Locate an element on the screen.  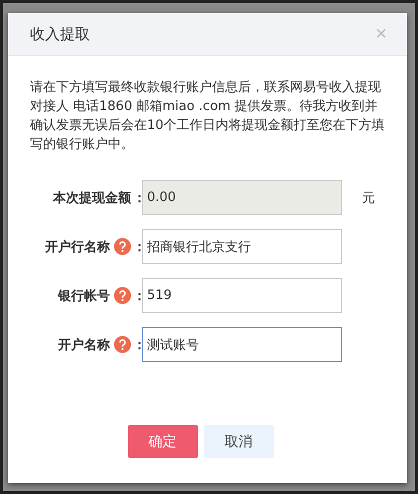
notice-text: 请在下方填写最终收款银行账户信息后，联系网易号收入提现对接人 电话1860 邮箱miao .com 提供发票。待我方收到并确认发票无误后会在10个工作日内将提现金额打至您在下方填写的银行账户中。 is located at coordinates (207, 116).